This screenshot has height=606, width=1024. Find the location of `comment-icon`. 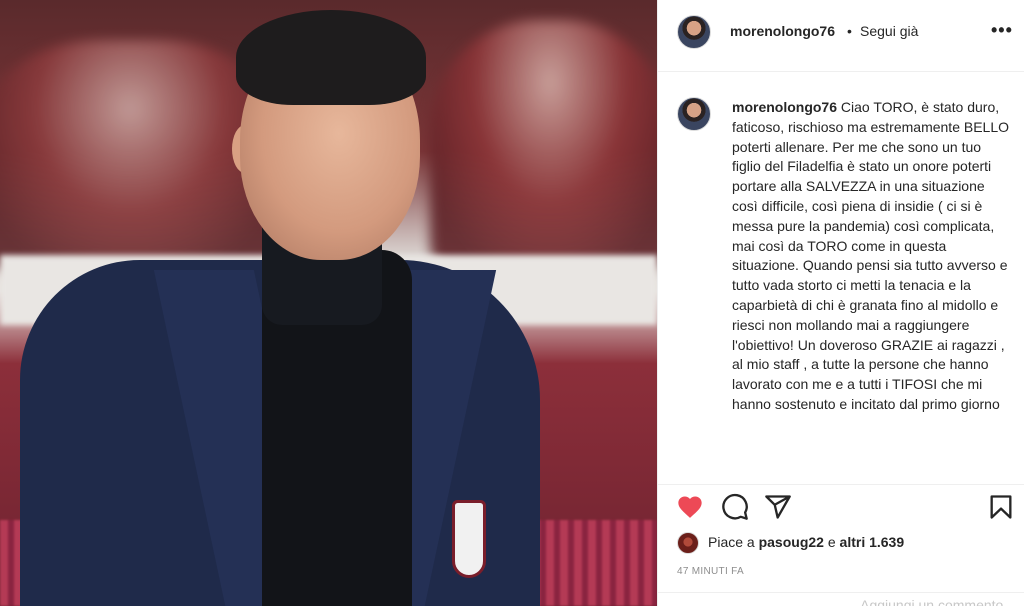

comment-icon is located at coordinates (735, 507).